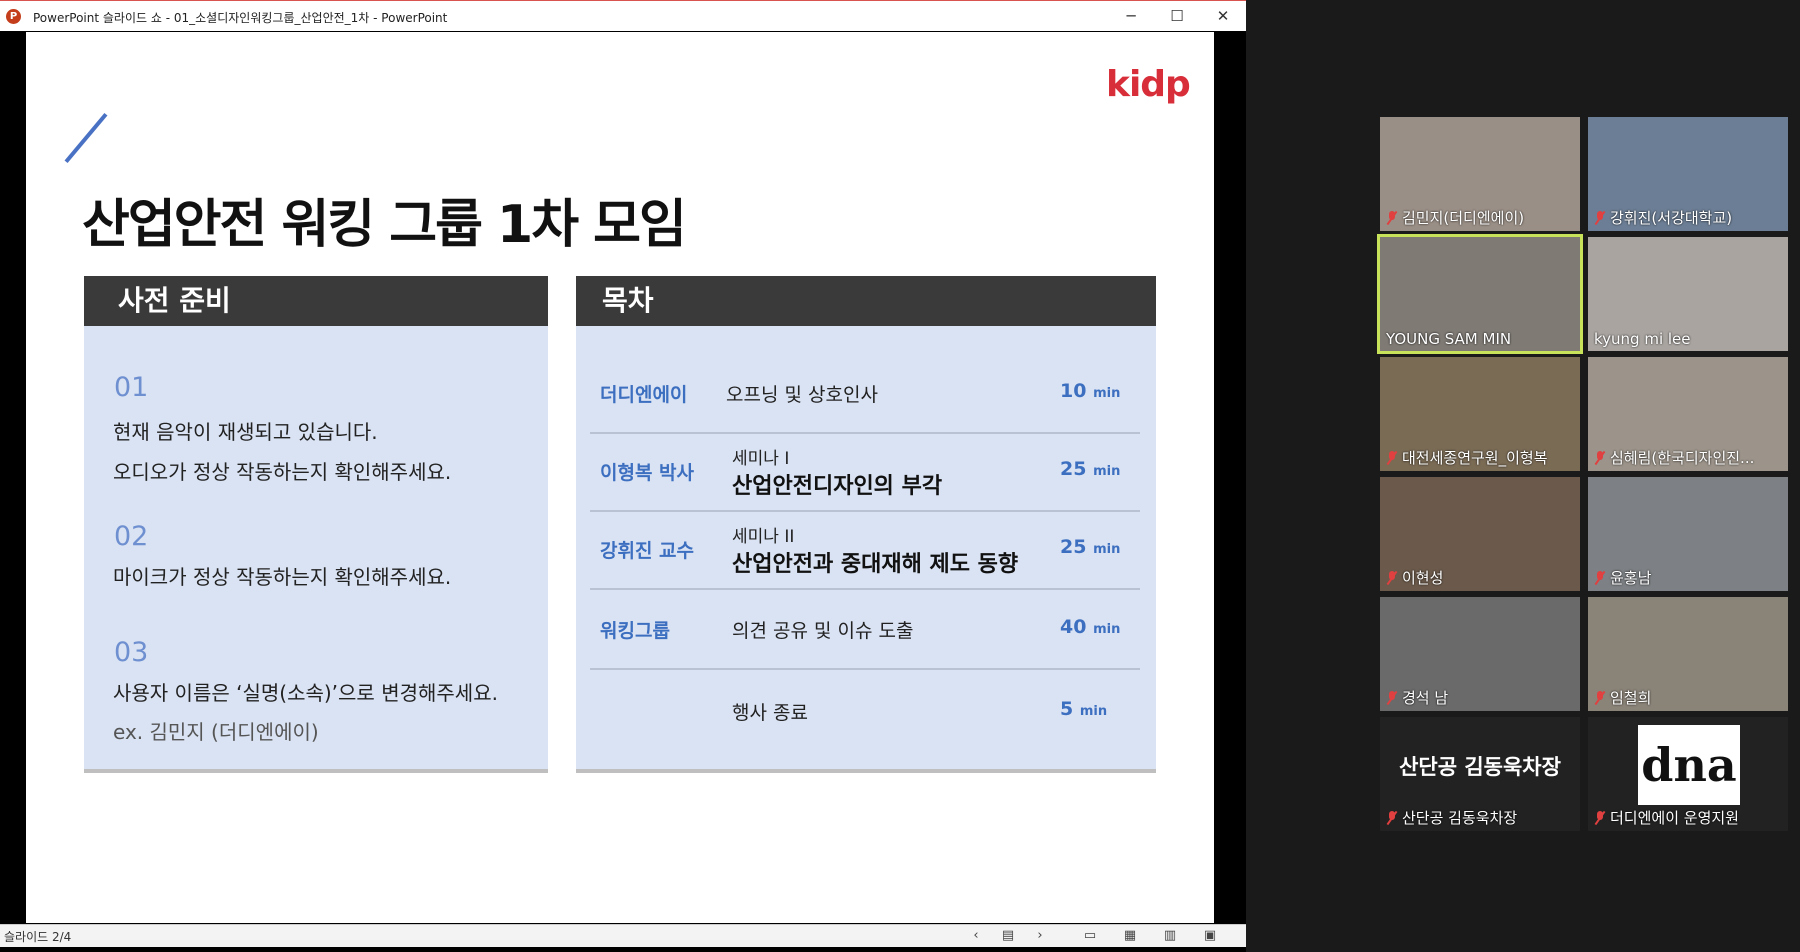  I want to click on accent-slash, so click(86, 138).